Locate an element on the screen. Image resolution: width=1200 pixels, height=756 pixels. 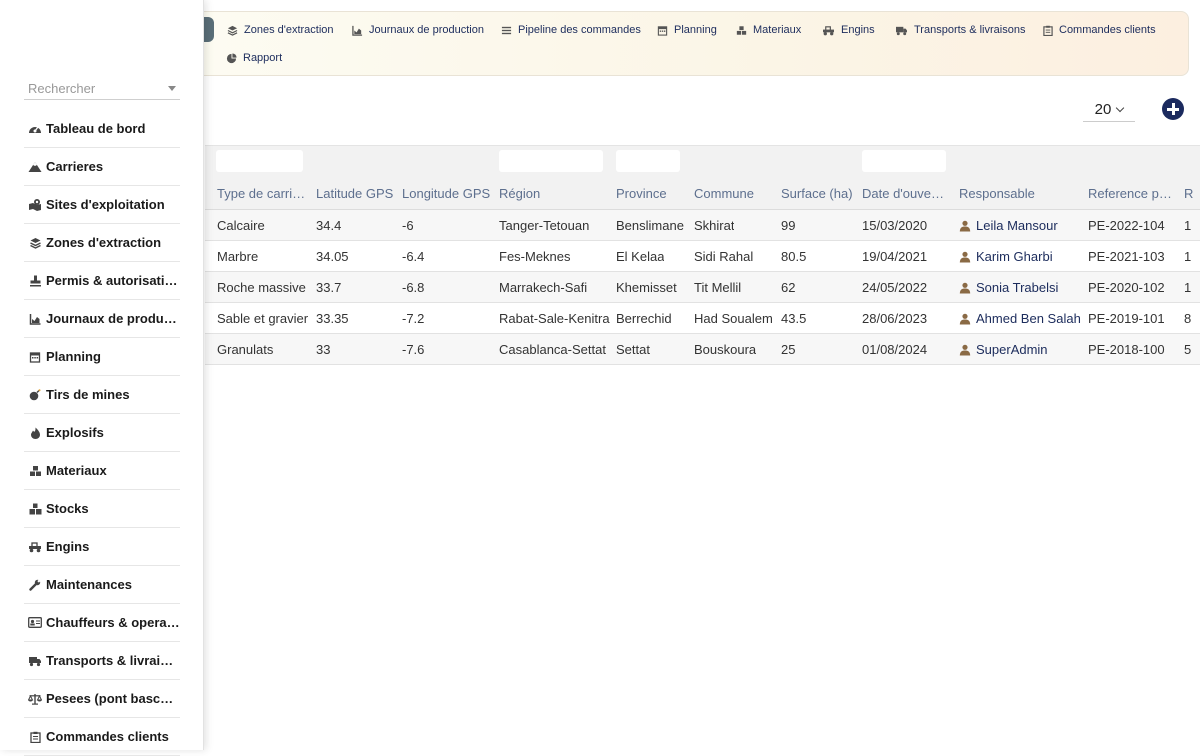
cell-responsable: Sonia Trabelsi is located at coordinates (1008, 287).